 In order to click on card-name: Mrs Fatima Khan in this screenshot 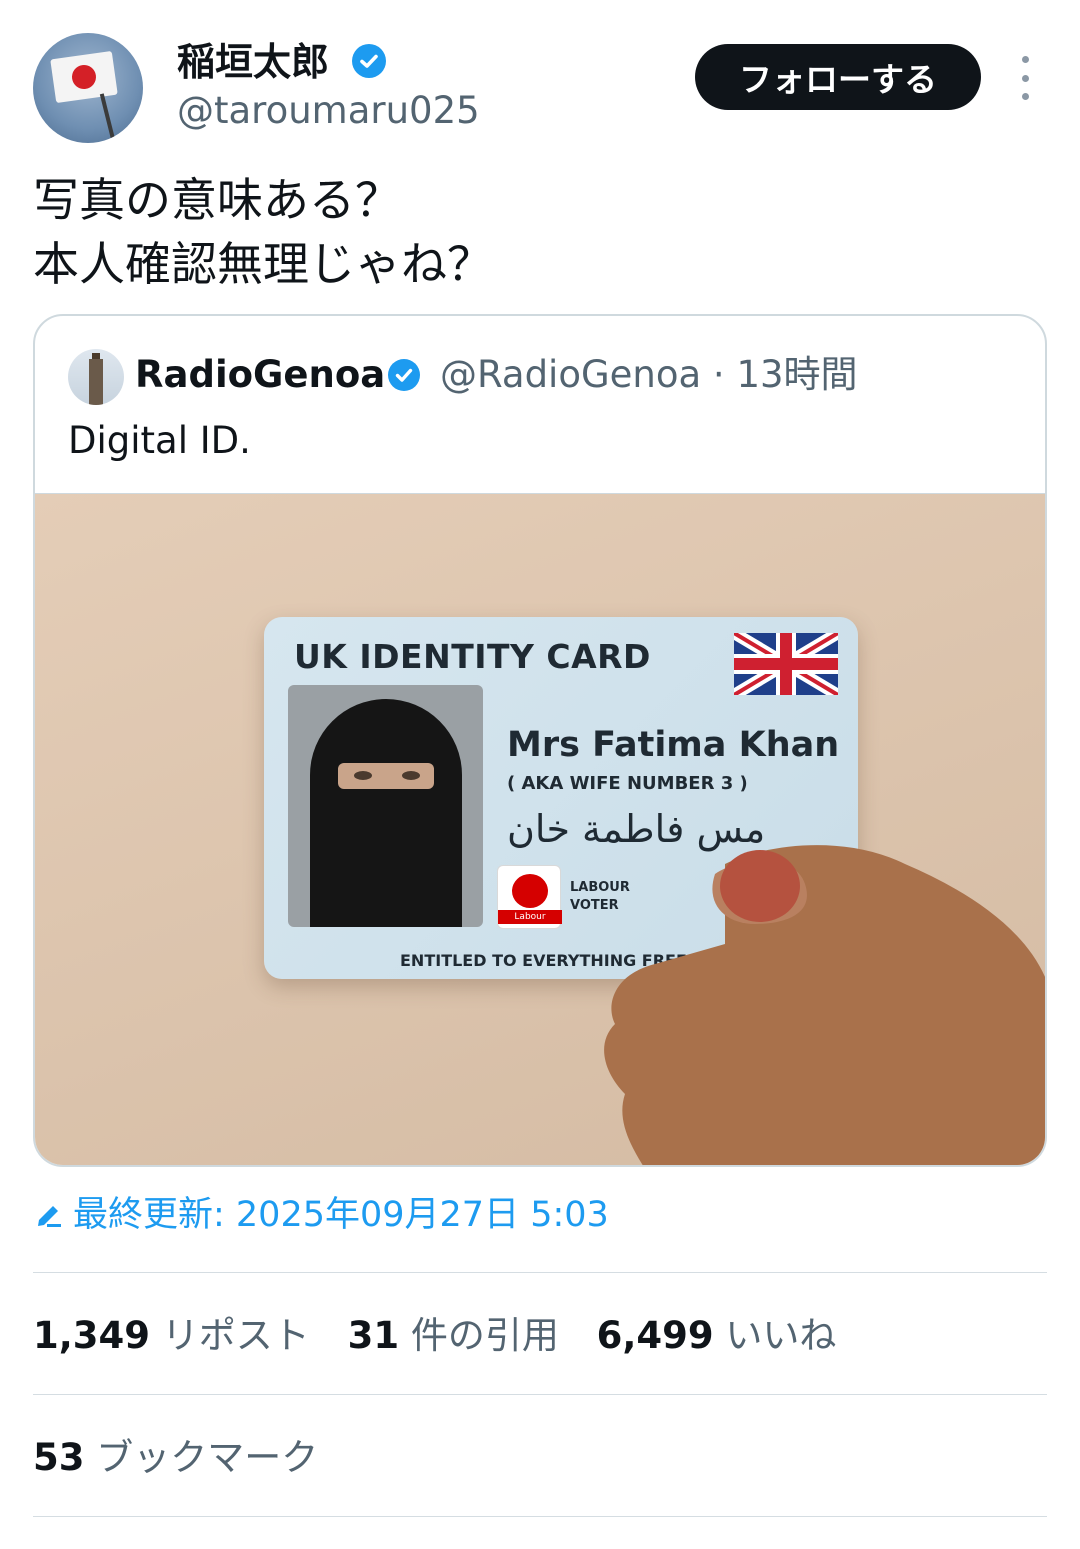, I will do `click(673, 745)`.